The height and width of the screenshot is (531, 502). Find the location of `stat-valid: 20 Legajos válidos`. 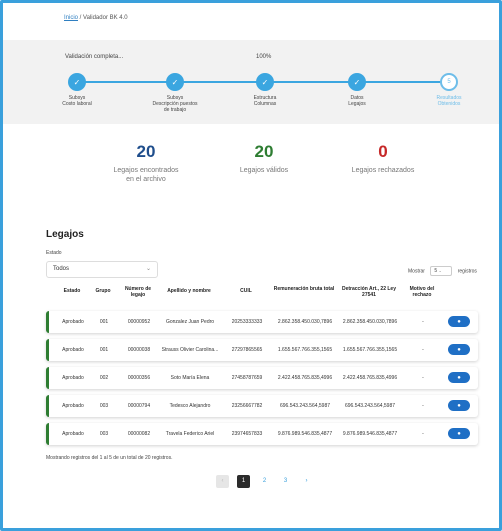

stat-valid: 20 Legajos válidos is located at coordinates (264, 158).